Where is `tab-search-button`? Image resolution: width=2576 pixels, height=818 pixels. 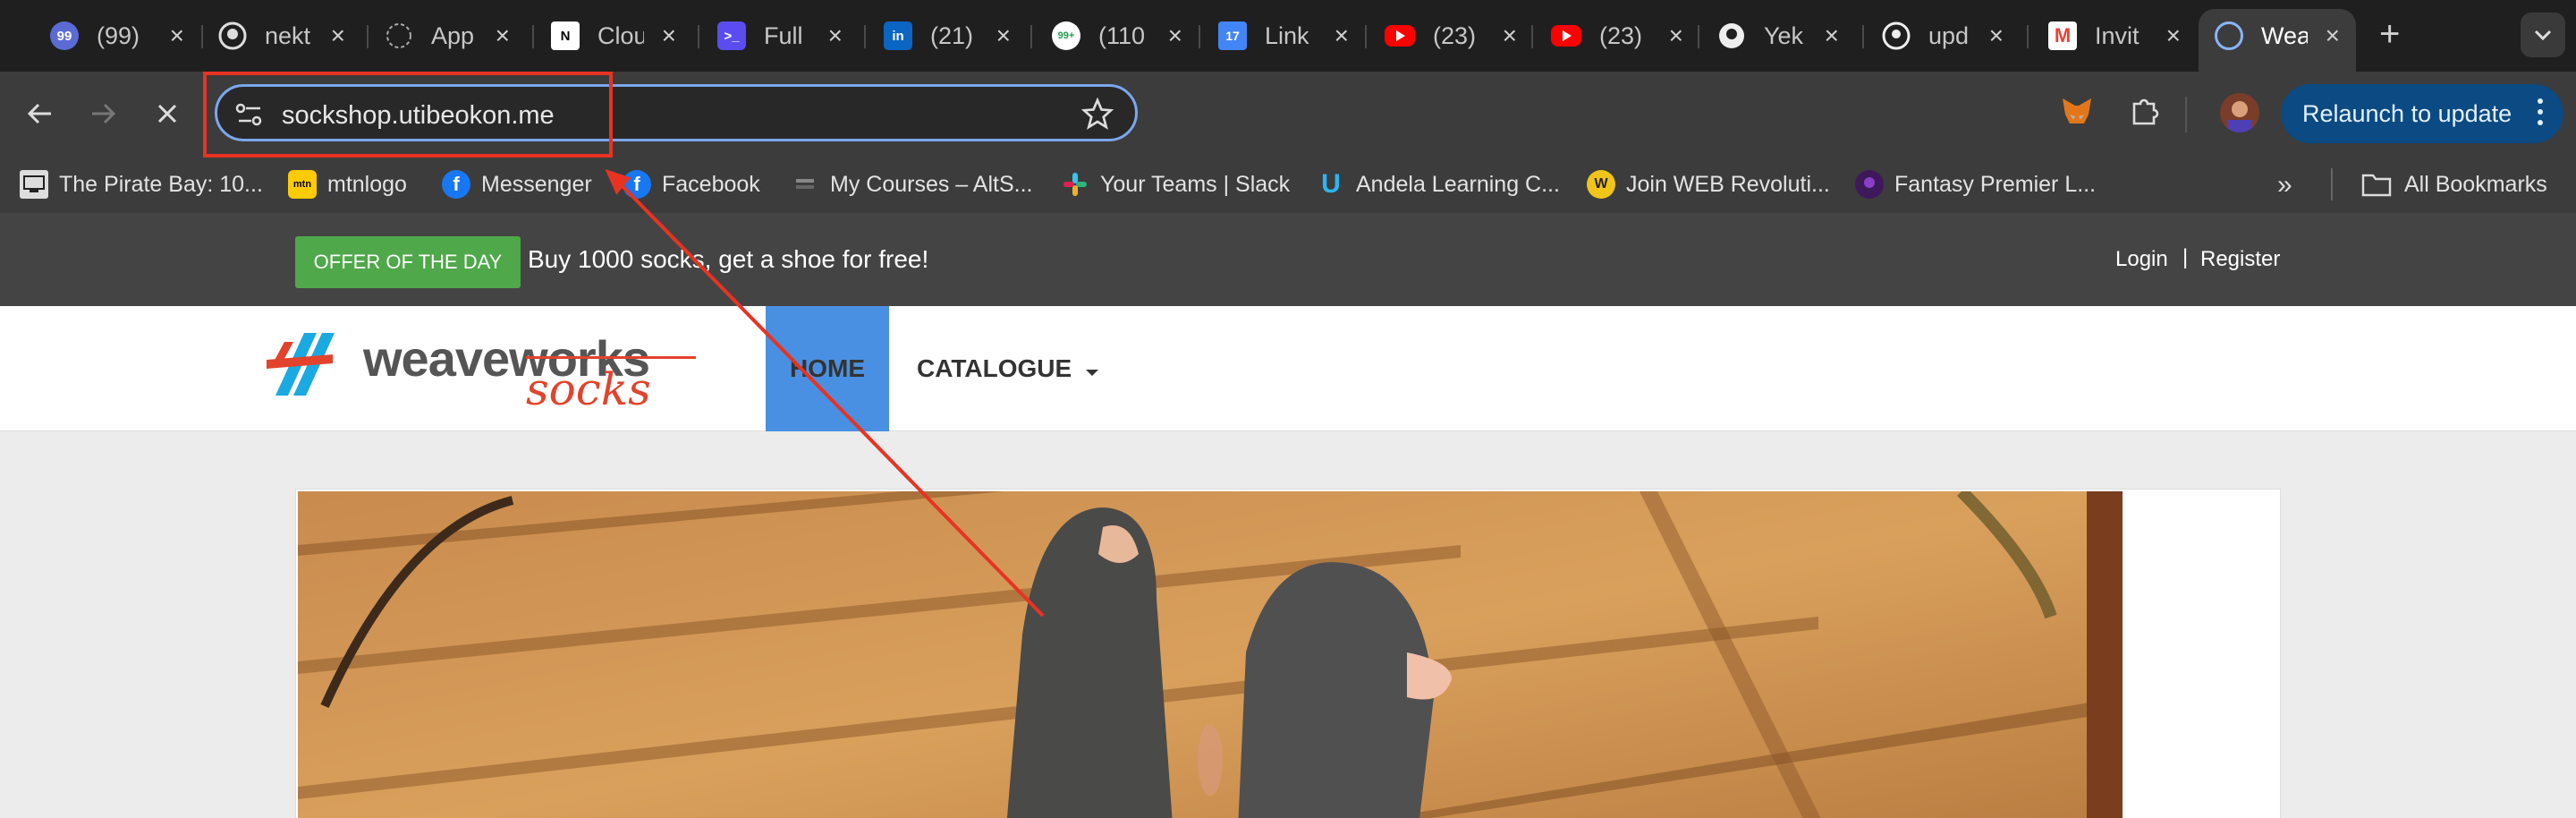
tab-search-button is located at coordinates (2543, 35).